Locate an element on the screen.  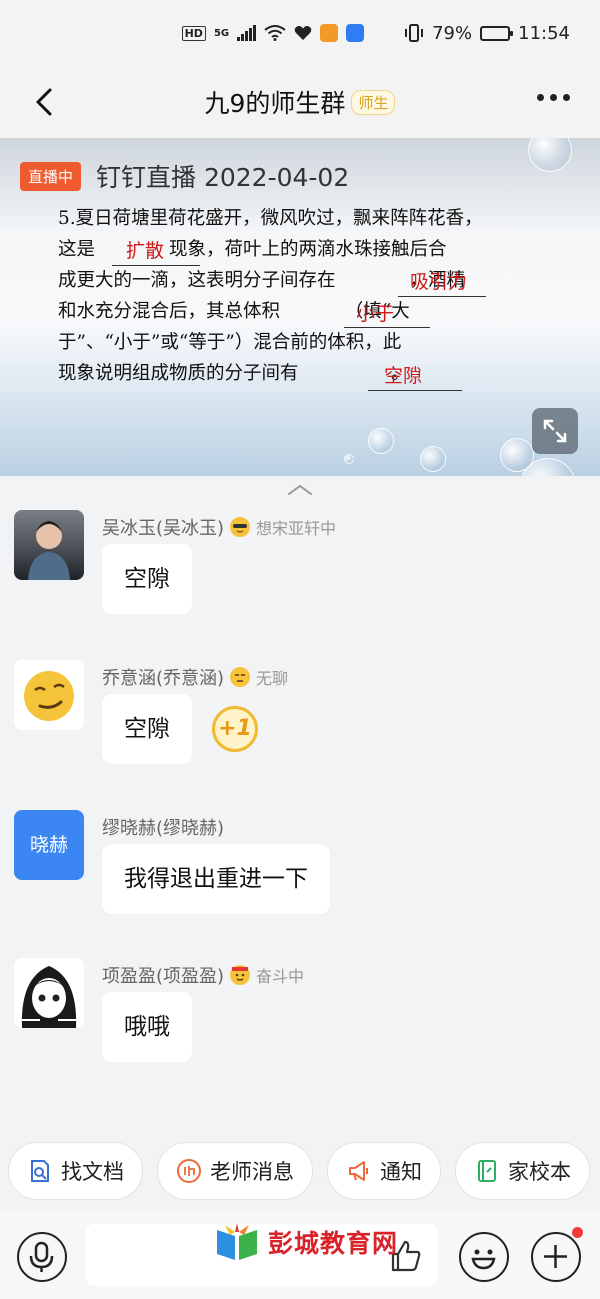
megaphone-icon is located at coordinates (358, 1171).